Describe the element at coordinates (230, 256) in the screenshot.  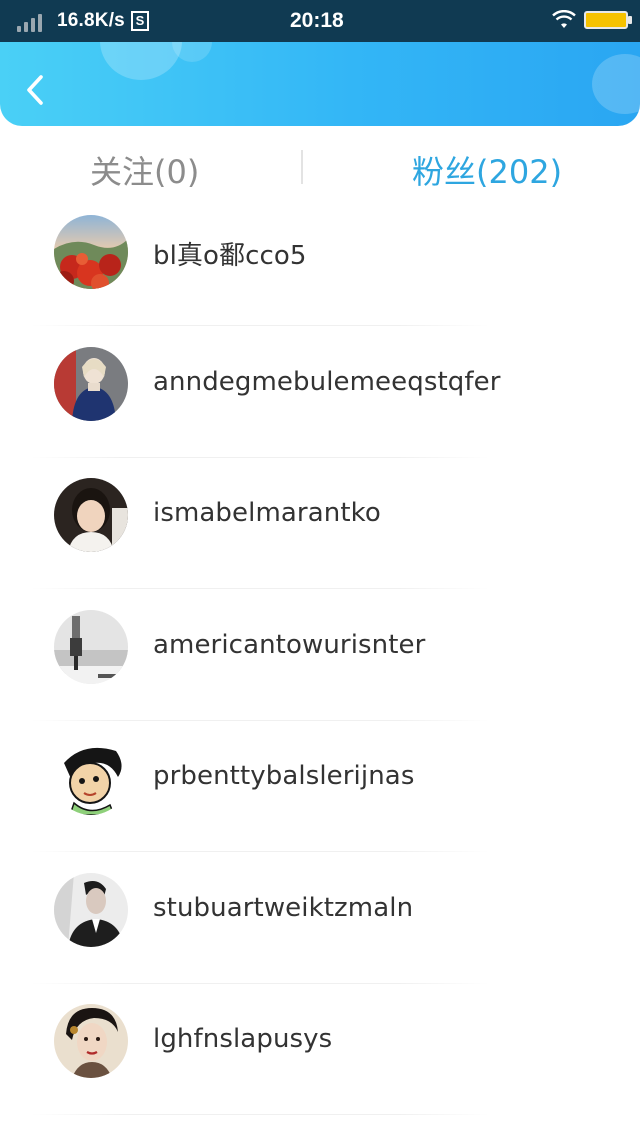
I see `username: bl真o鄱cco5` at that location.